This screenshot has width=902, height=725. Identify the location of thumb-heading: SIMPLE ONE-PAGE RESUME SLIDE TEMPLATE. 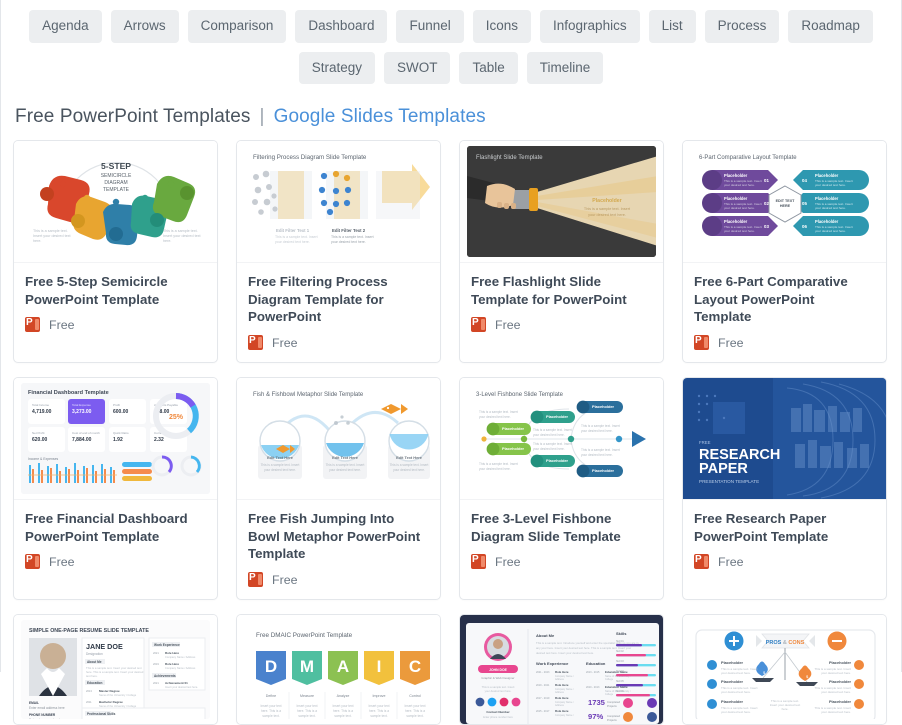
(89, 631).